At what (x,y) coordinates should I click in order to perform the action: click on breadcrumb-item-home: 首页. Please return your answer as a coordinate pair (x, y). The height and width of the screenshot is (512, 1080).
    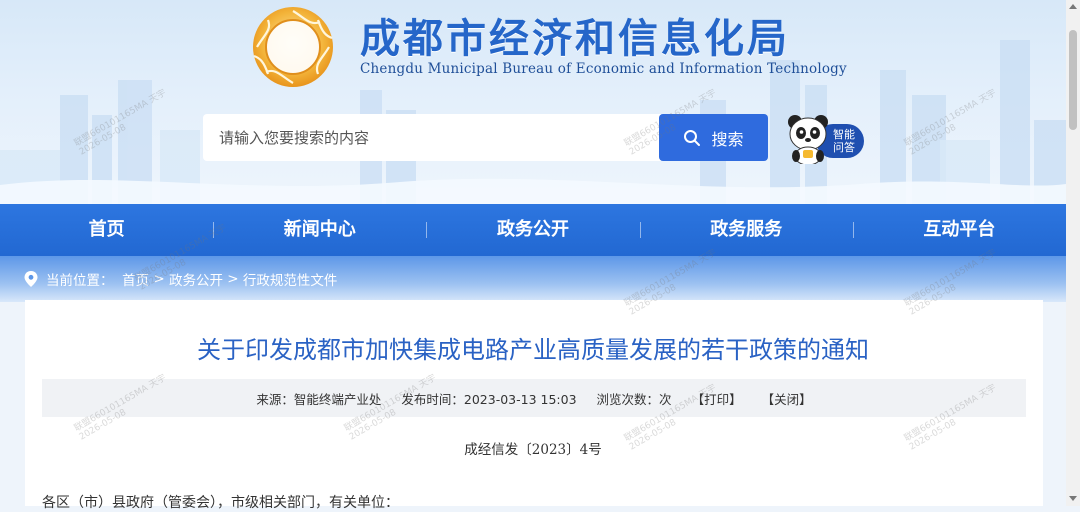
    Looking at the image, I should click on (135, 279).